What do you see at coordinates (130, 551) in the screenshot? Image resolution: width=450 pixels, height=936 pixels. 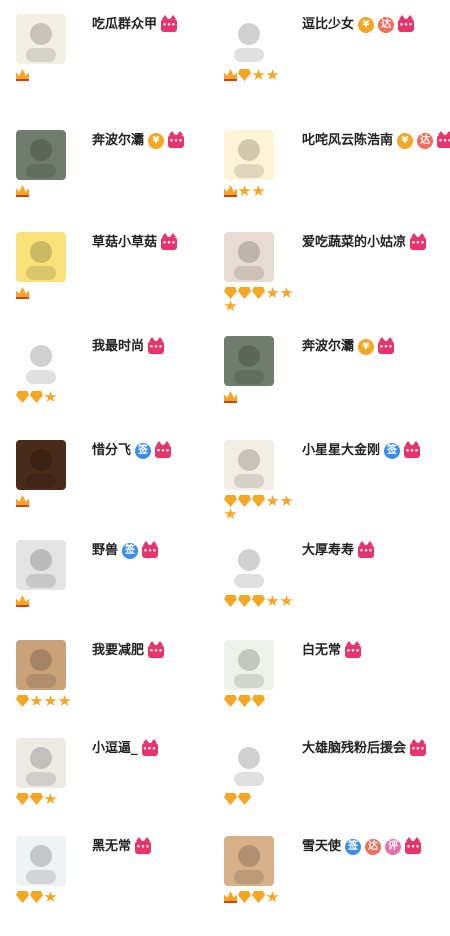 I see `qian-badge-icon: 签` at bounding box center [130, 551].